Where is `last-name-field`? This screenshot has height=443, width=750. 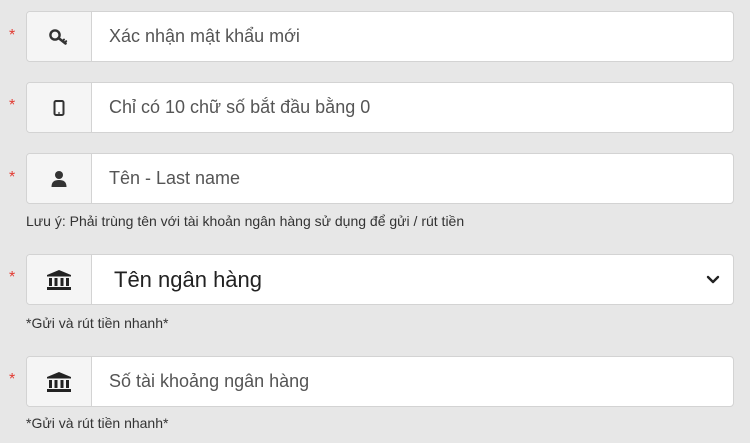
last-name-field is located at coordinates (380, 178).